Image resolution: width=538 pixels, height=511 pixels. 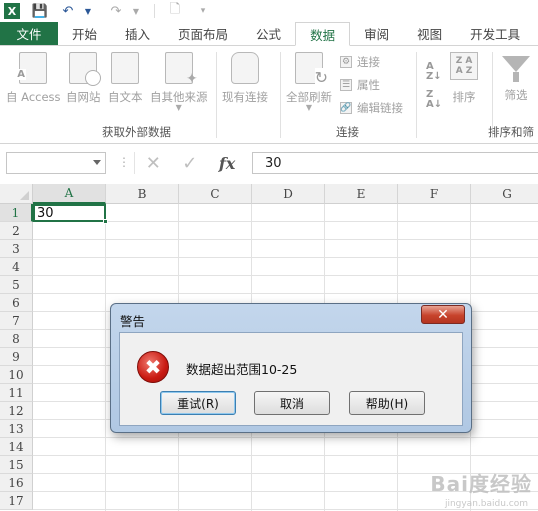 I want to click on formula-input: 30, so click(x=395, y=163).